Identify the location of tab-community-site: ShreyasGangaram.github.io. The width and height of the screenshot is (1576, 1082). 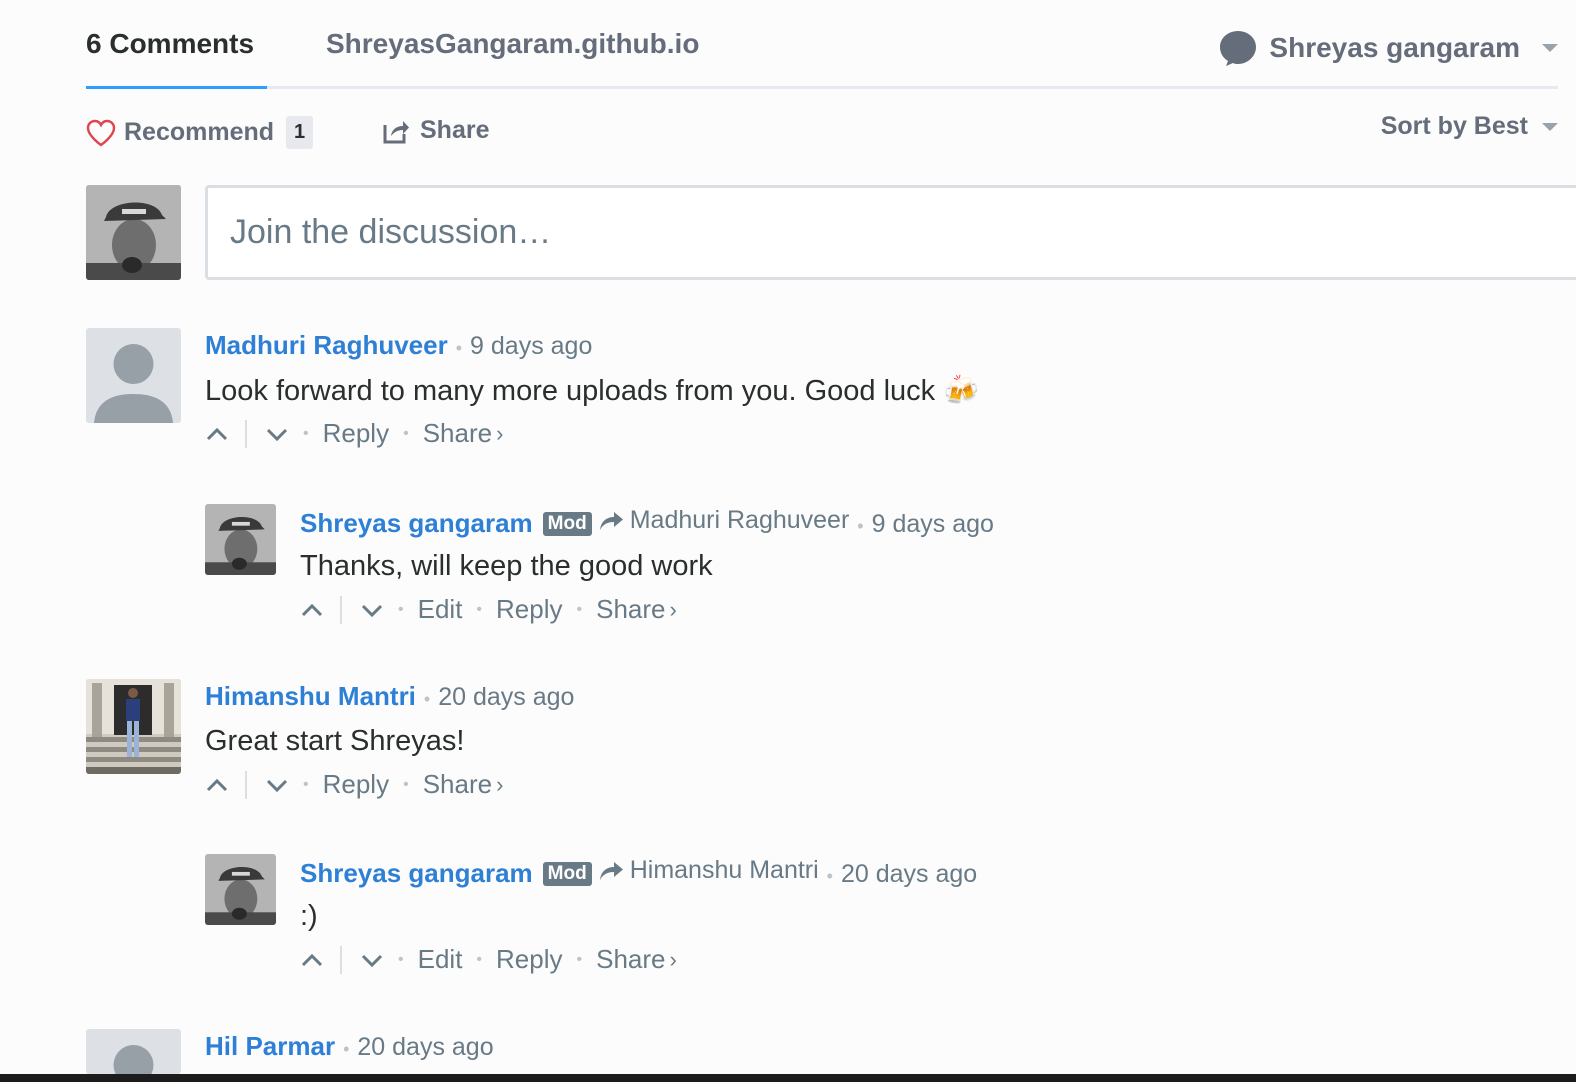
(512, 44).